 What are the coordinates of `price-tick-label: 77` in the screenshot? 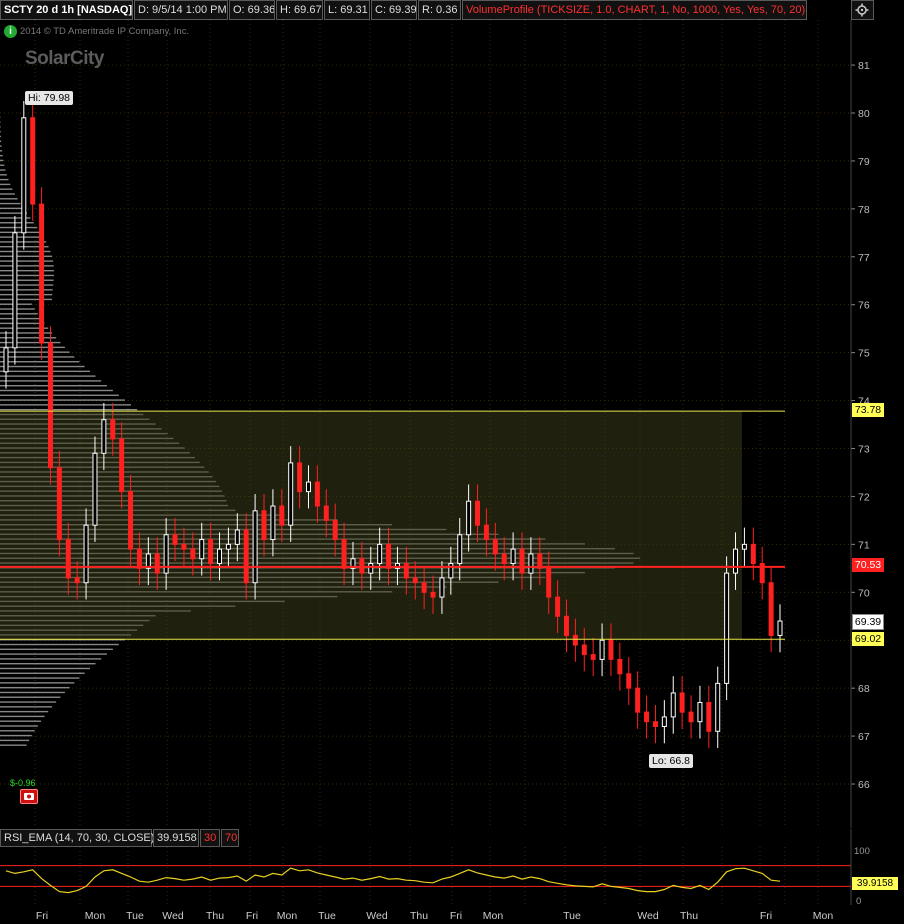 It's located at (864, 258).